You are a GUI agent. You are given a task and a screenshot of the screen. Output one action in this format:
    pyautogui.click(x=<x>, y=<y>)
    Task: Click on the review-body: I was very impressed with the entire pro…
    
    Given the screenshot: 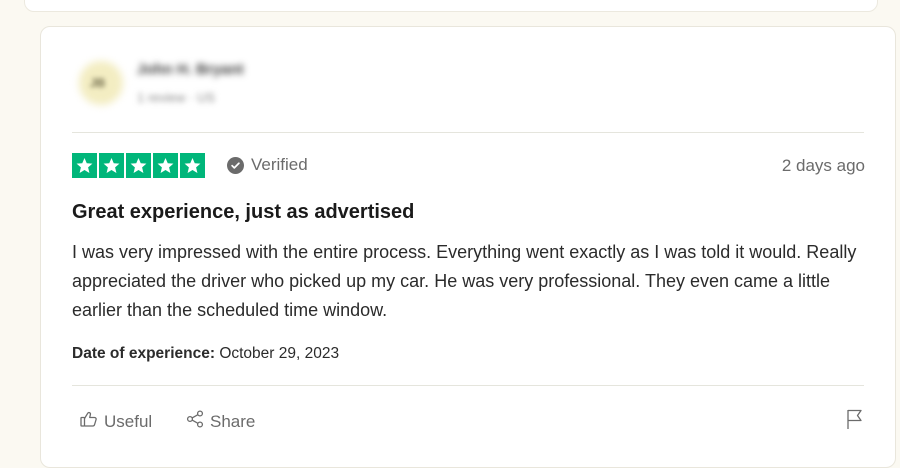 What is the action you would take?
    pyautogui.click(x=464, y=281)
    